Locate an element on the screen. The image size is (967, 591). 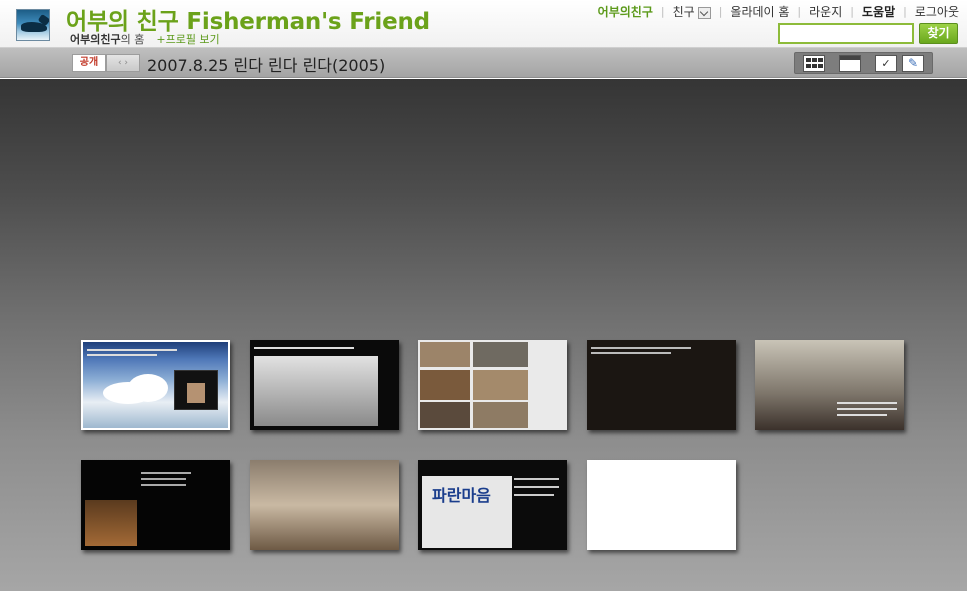
nav-help-link: 도움말 is located at coordinates (878, 11).